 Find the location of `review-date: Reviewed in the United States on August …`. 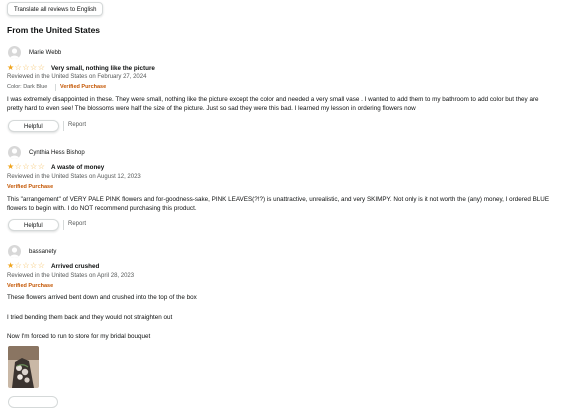

review-date: Reviewed in the United States on August … is located at coordinates (74, 177).